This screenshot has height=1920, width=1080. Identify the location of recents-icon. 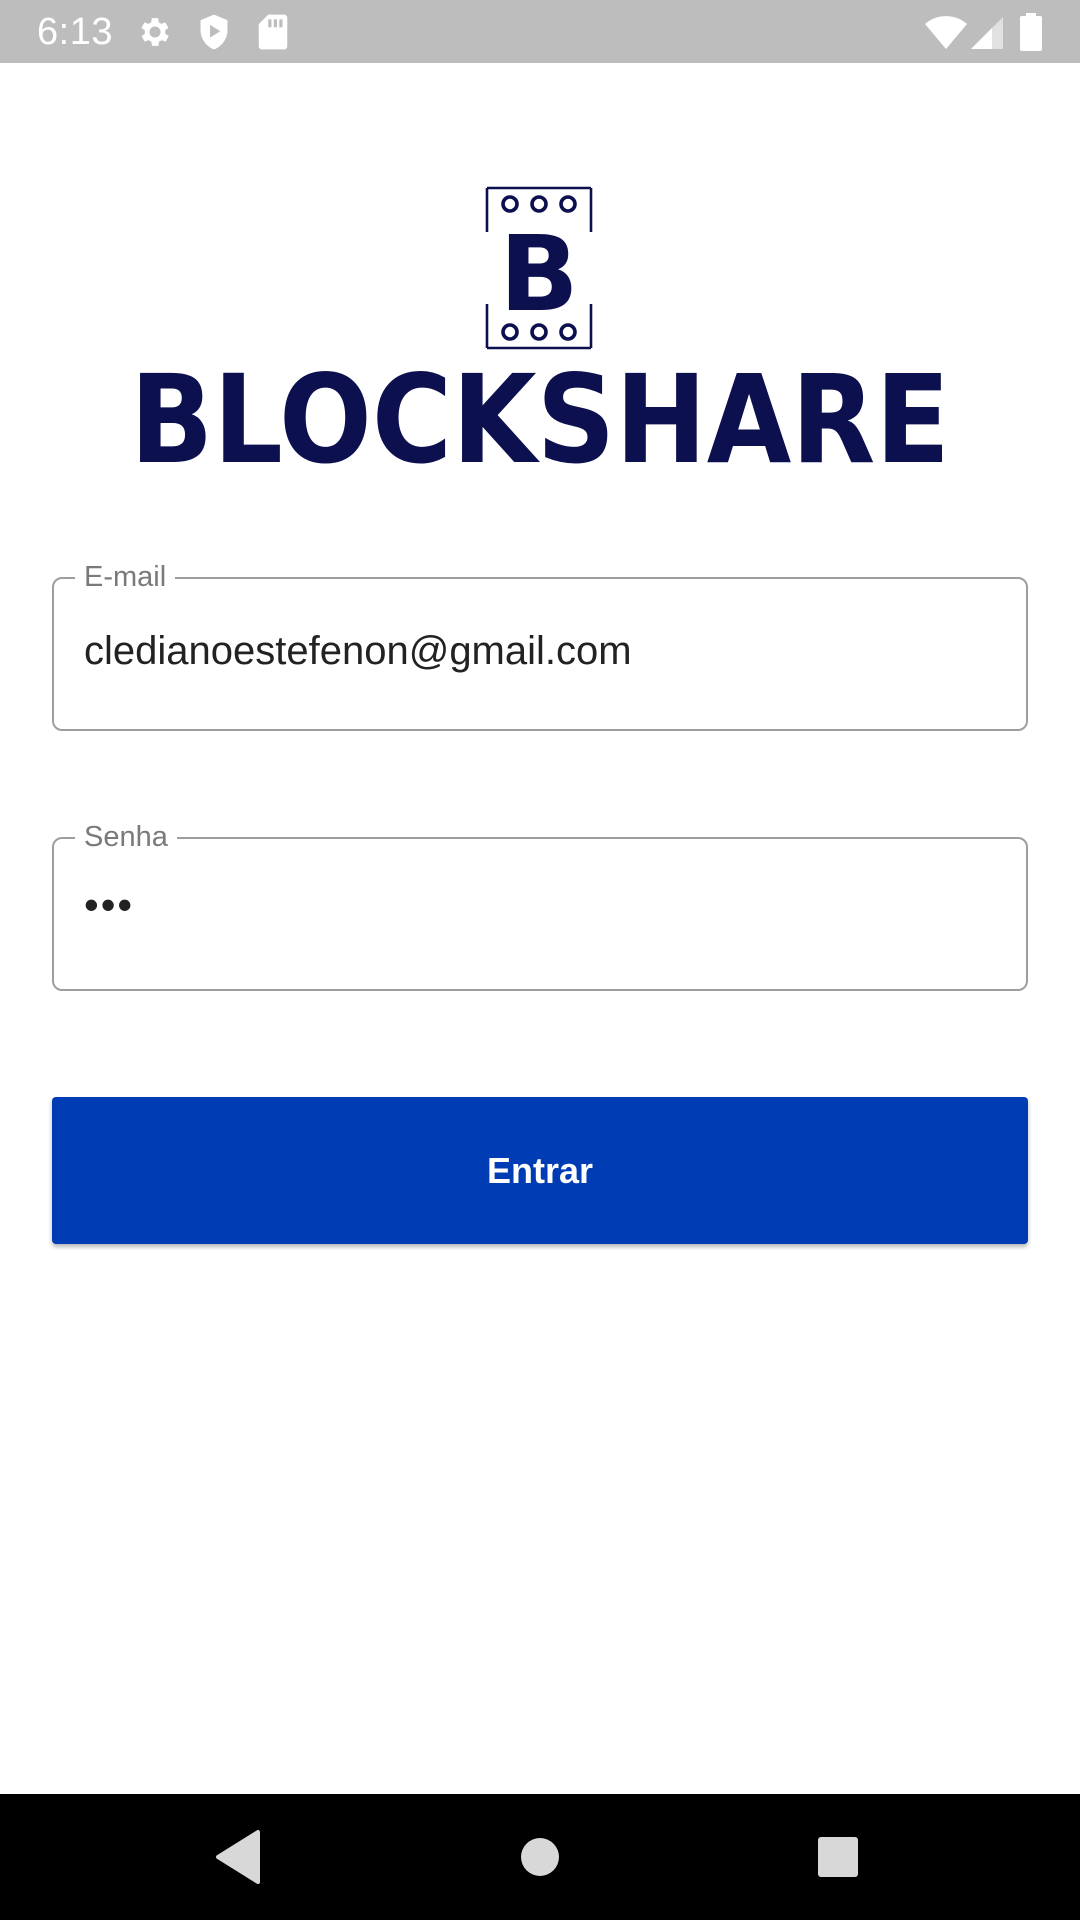
(838, 1857).